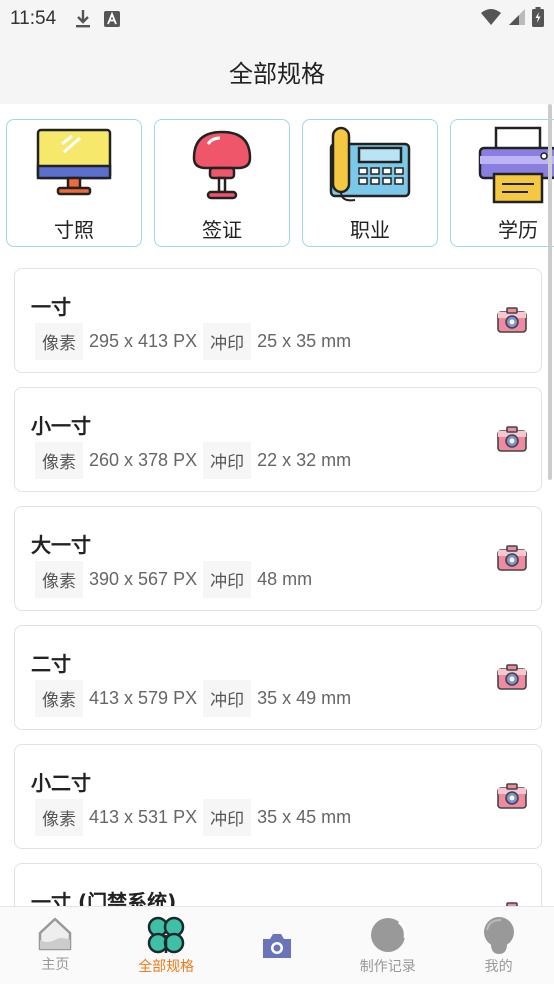  What do you see at coordinates (517, 19) in the screenshot?
I see `signal-icon` at bounding box center [517, 19].